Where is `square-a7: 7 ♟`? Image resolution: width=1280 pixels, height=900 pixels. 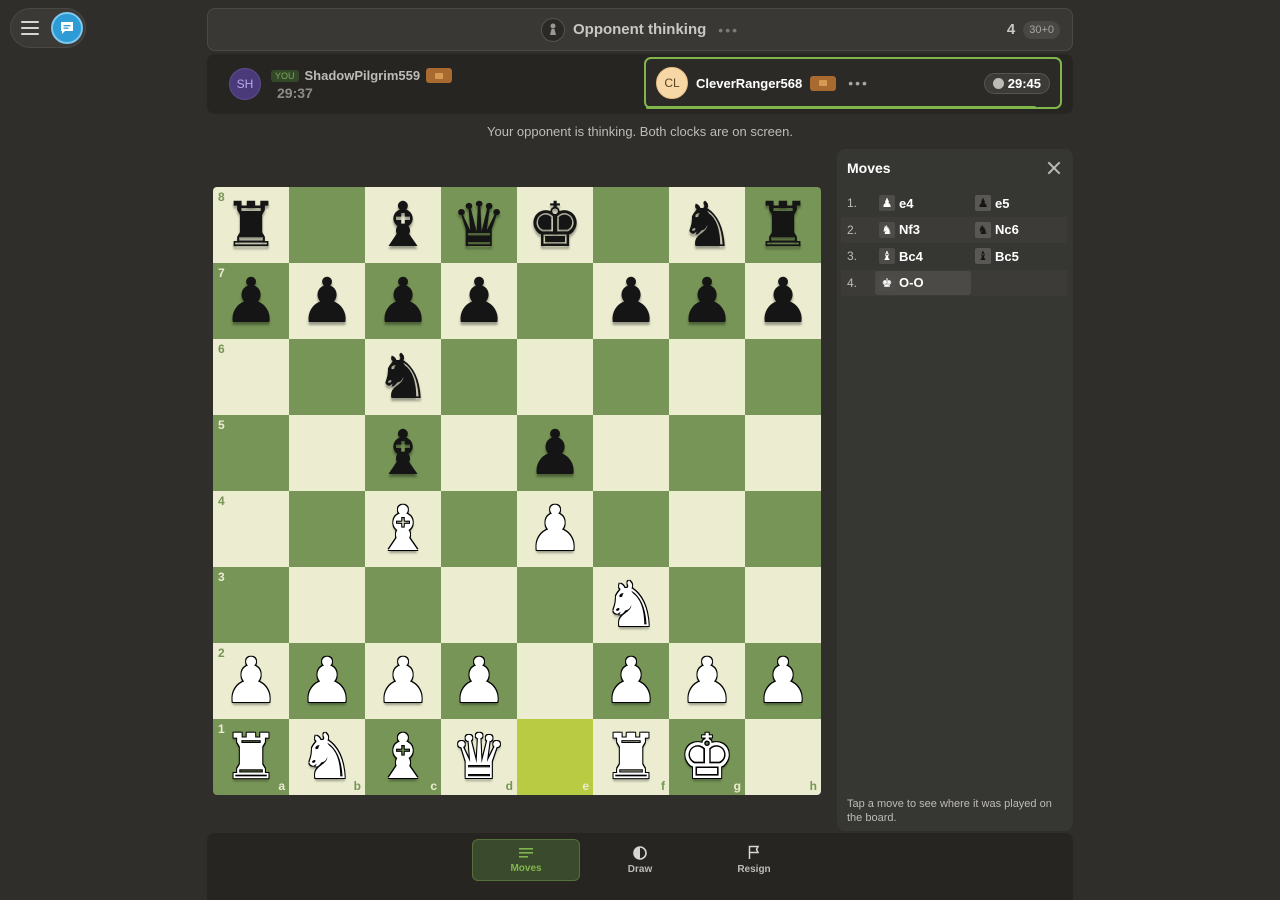
square-a7: 7 ♟ is located at coordinates (251, 301).